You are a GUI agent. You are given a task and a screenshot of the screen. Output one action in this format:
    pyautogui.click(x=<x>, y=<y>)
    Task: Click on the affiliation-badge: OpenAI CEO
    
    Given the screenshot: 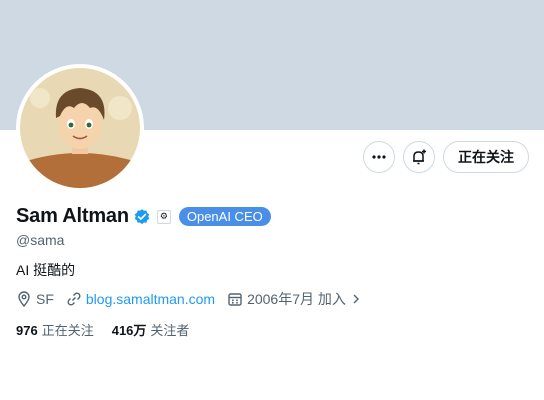 What is the action you would take?
    pyautogui.click(x=224, y=216)
    